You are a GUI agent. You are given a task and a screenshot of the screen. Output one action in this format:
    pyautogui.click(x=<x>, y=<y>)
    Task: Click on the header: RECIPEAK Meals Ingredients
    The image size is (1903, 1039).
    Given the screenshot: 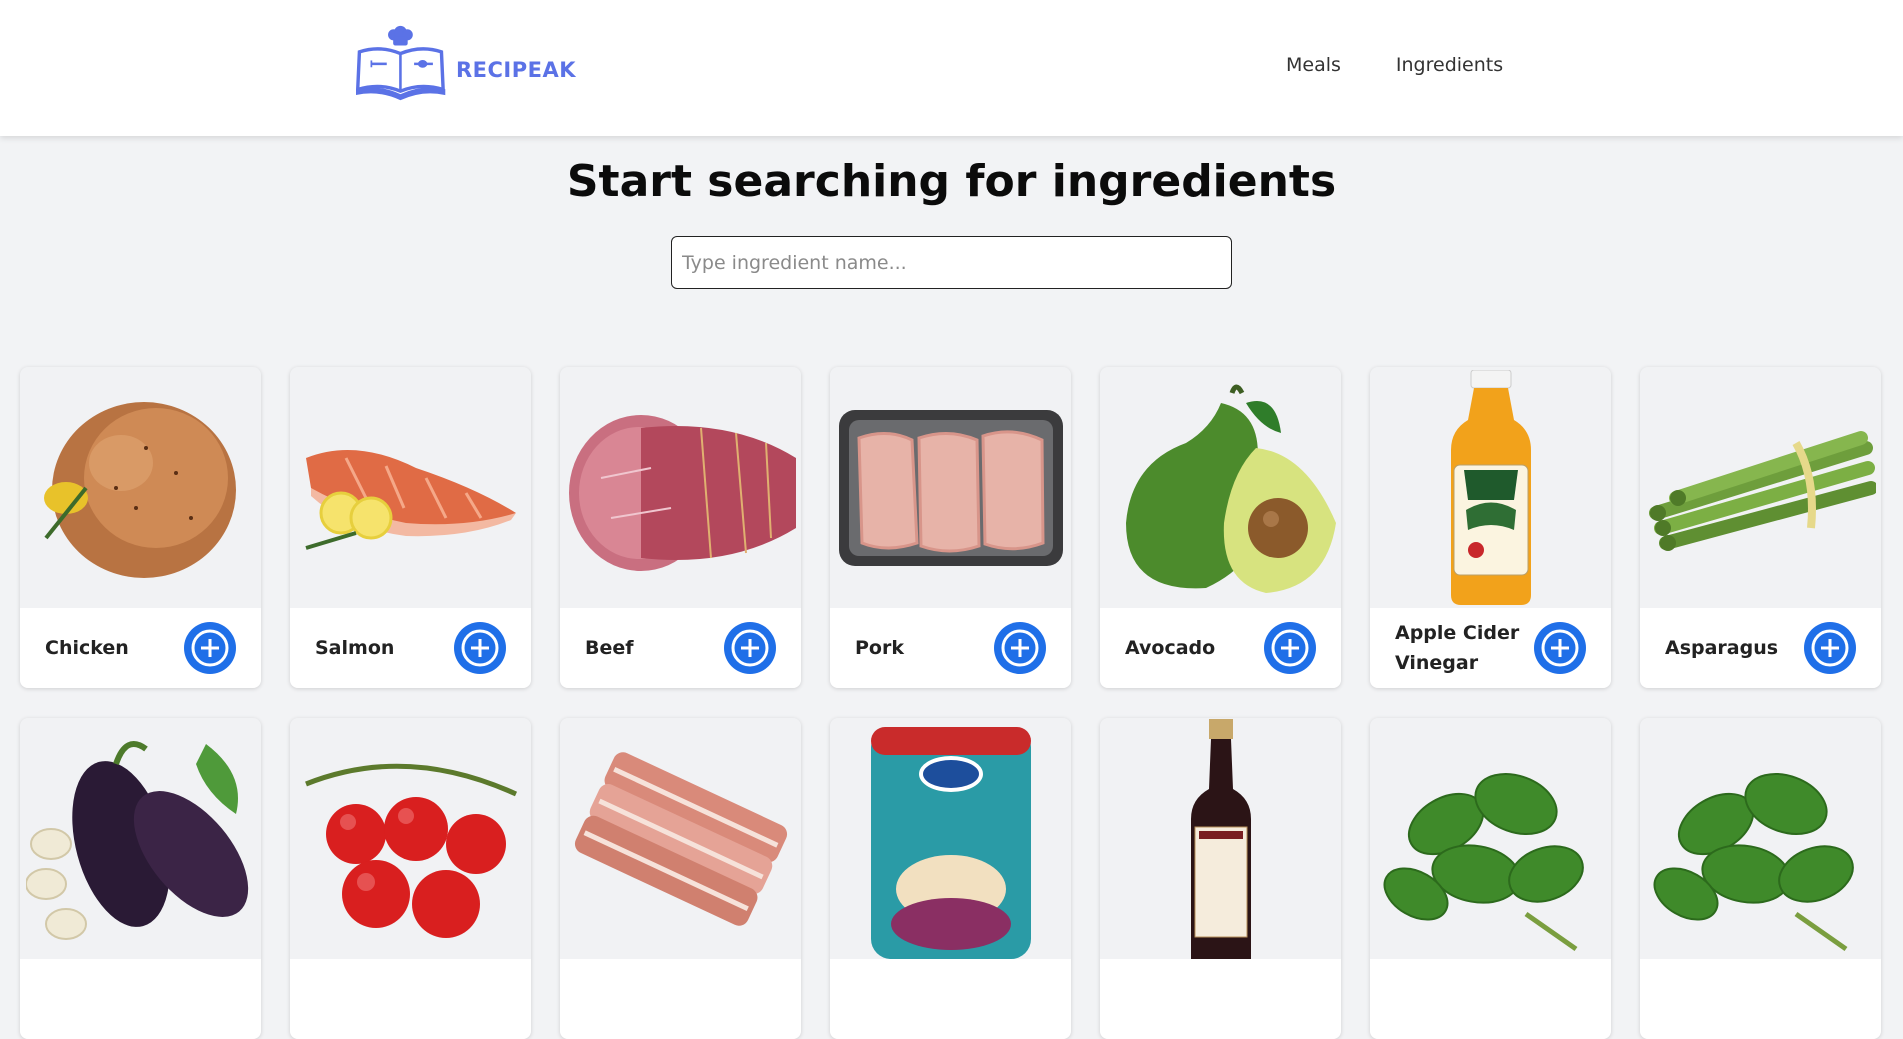 What is the action you would take?
    pyautogui.click(x=951, y=68)
    